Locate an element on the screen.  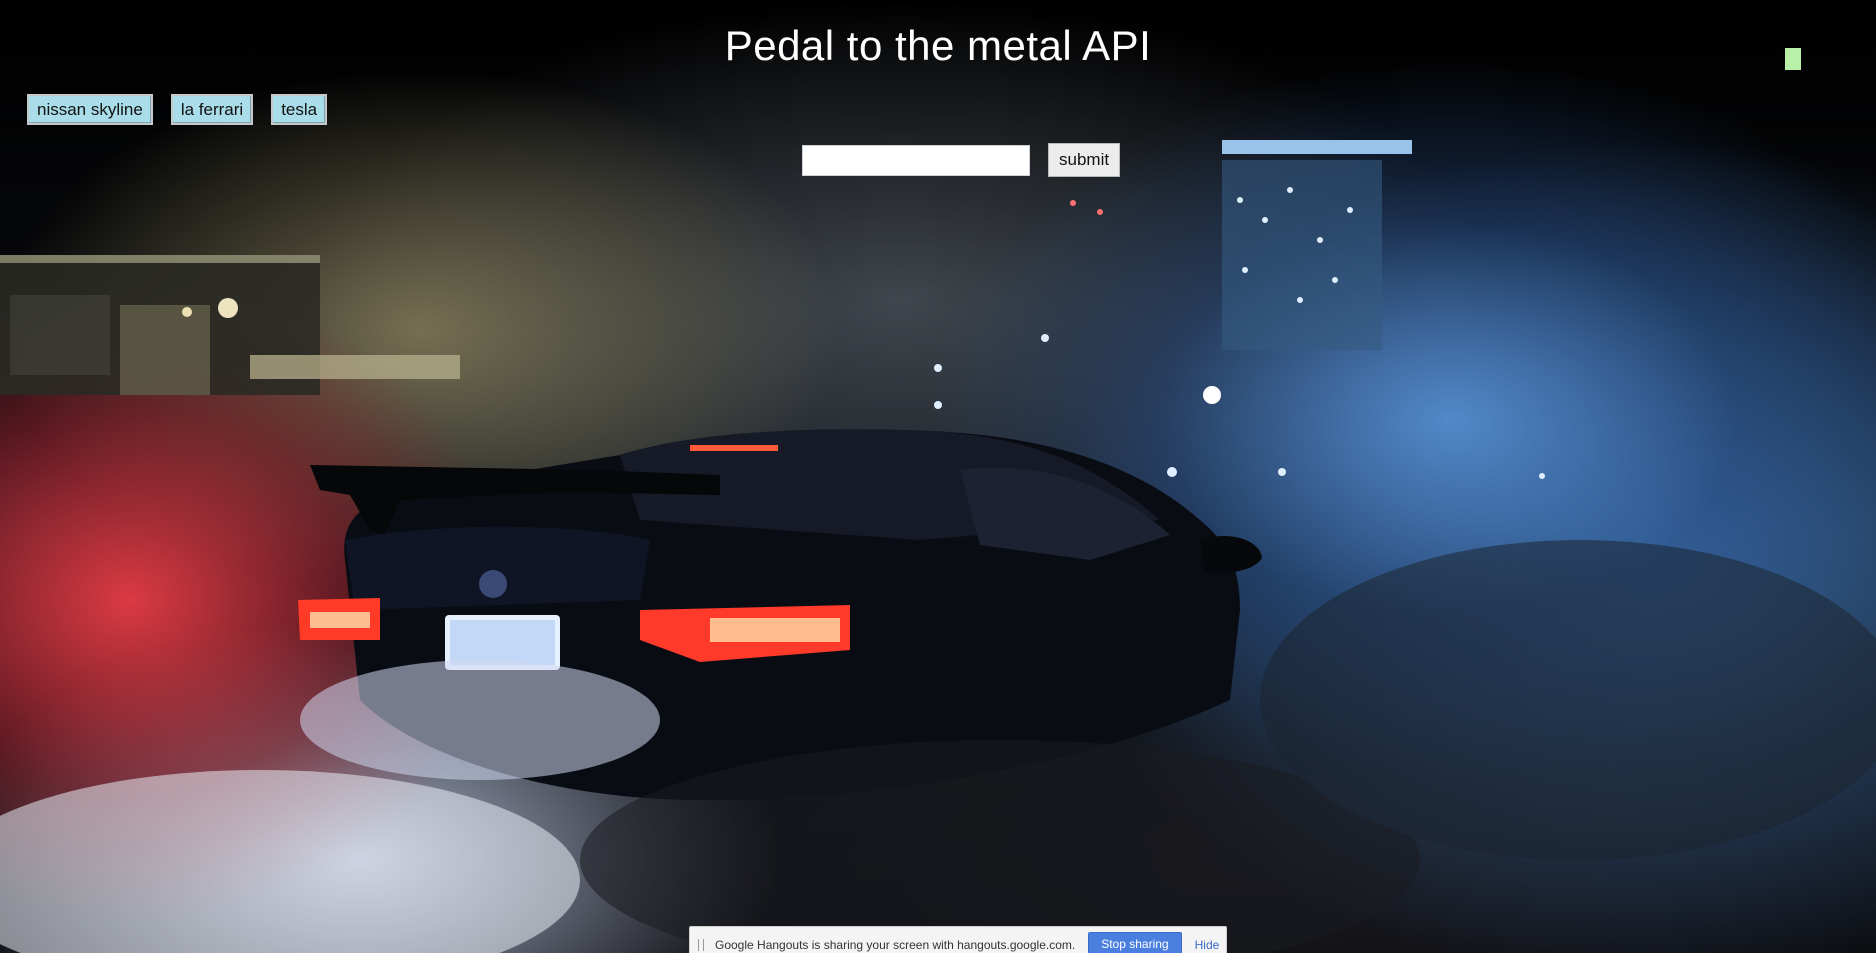
search-form: submit is located at coordinates (961, 160).